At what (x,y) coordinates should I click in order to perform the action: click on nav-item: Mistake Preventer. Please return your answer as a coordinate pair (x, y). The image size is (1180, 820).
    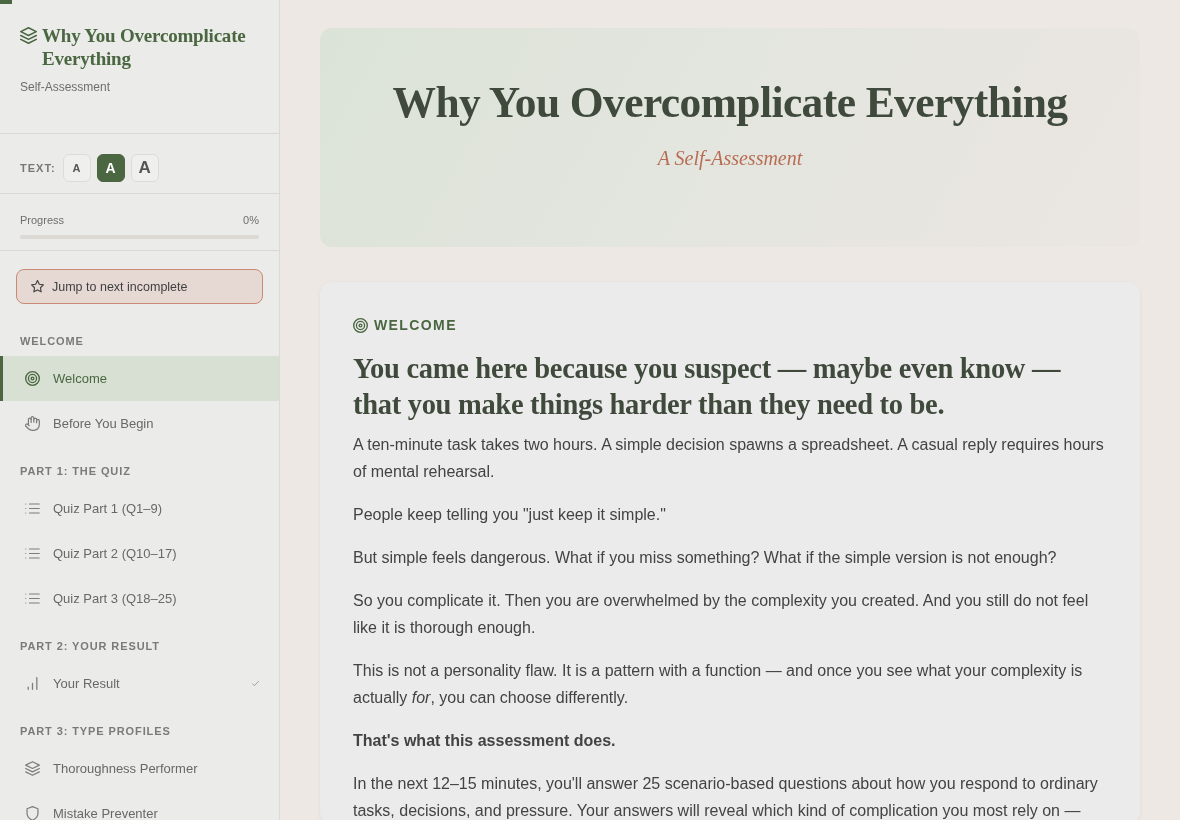
    Looking at the image, I should click on (139, 805).